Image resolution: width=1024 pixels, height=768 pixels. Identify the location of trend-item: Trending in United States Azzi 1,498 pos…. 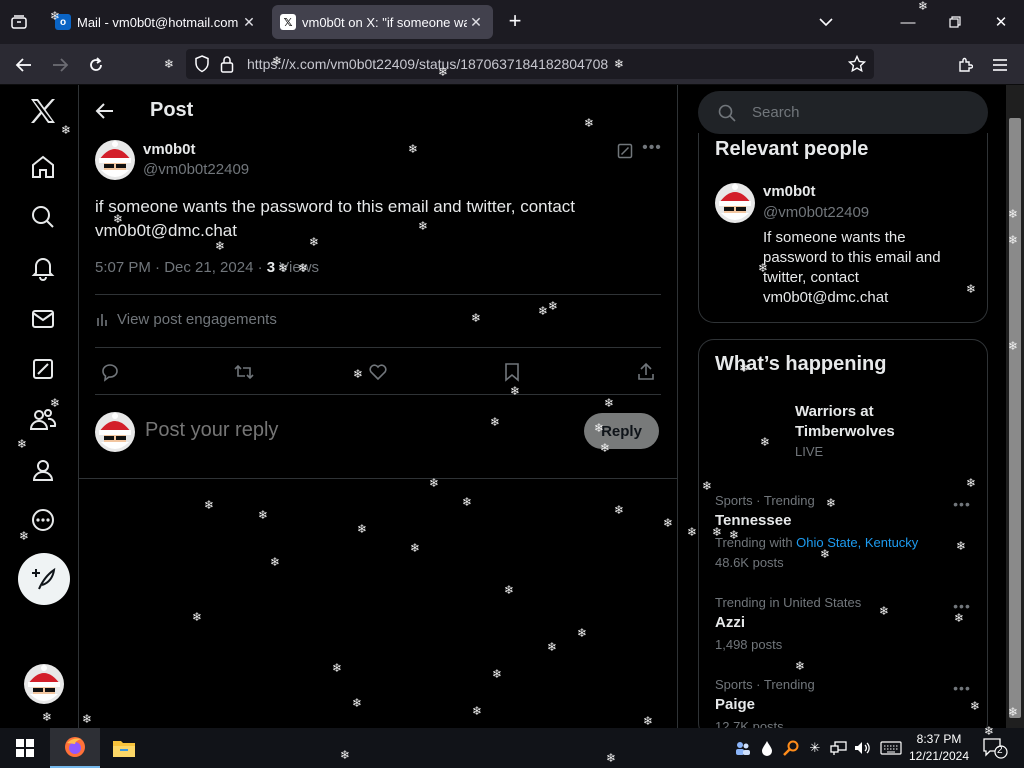
(845, 623).